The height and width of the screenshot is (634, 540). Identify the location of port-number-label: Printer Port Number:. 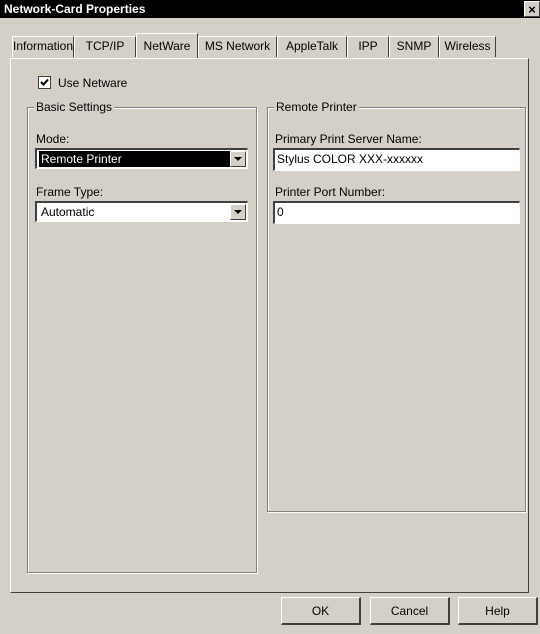
(330, 192).